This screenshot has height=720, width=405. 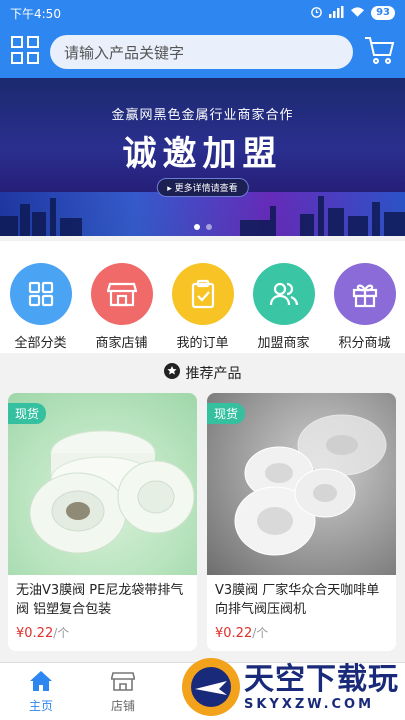 What do you see at coordinates (283, 294) in the screenshot?
I see `users-icon` at bounding box center [283, 294].